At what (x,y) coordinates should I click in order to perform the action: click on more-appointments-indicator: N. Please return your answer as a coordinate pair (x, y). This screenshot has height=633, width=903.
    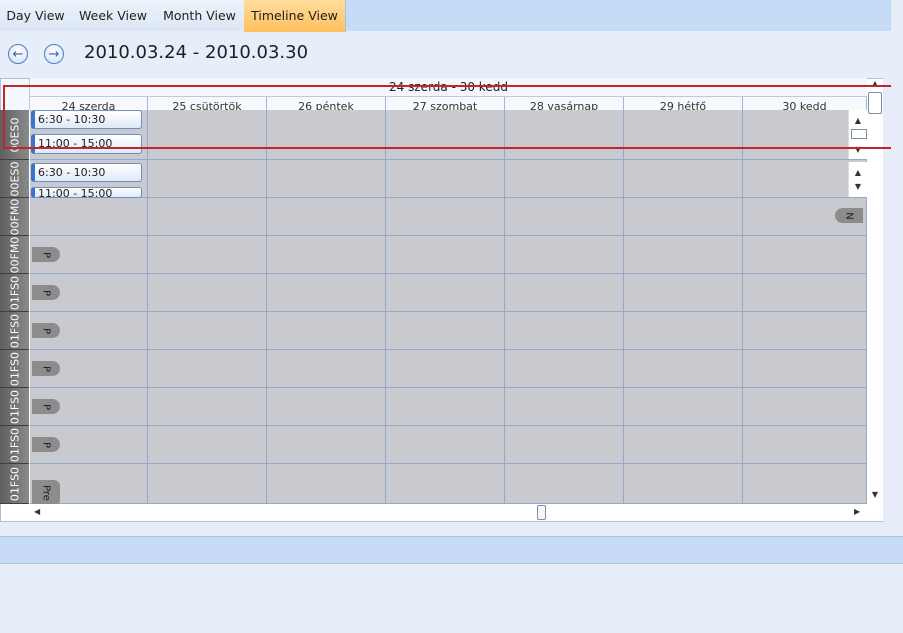
    Looking at the image, I should click on (849, 215).